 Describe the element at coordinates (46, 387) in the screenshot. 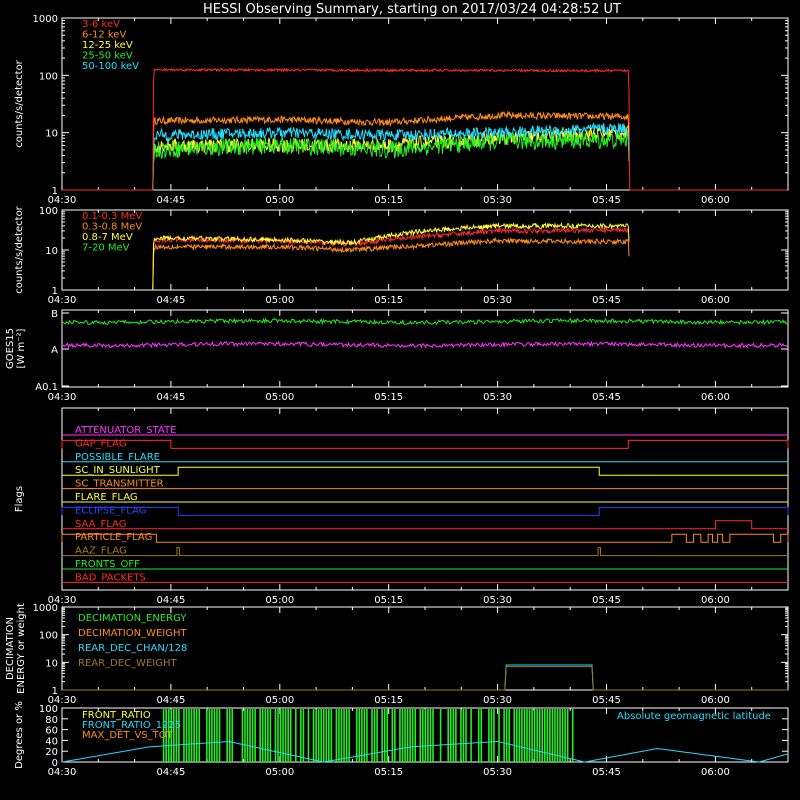

I see `y-tick-label: A0.1` at that location.